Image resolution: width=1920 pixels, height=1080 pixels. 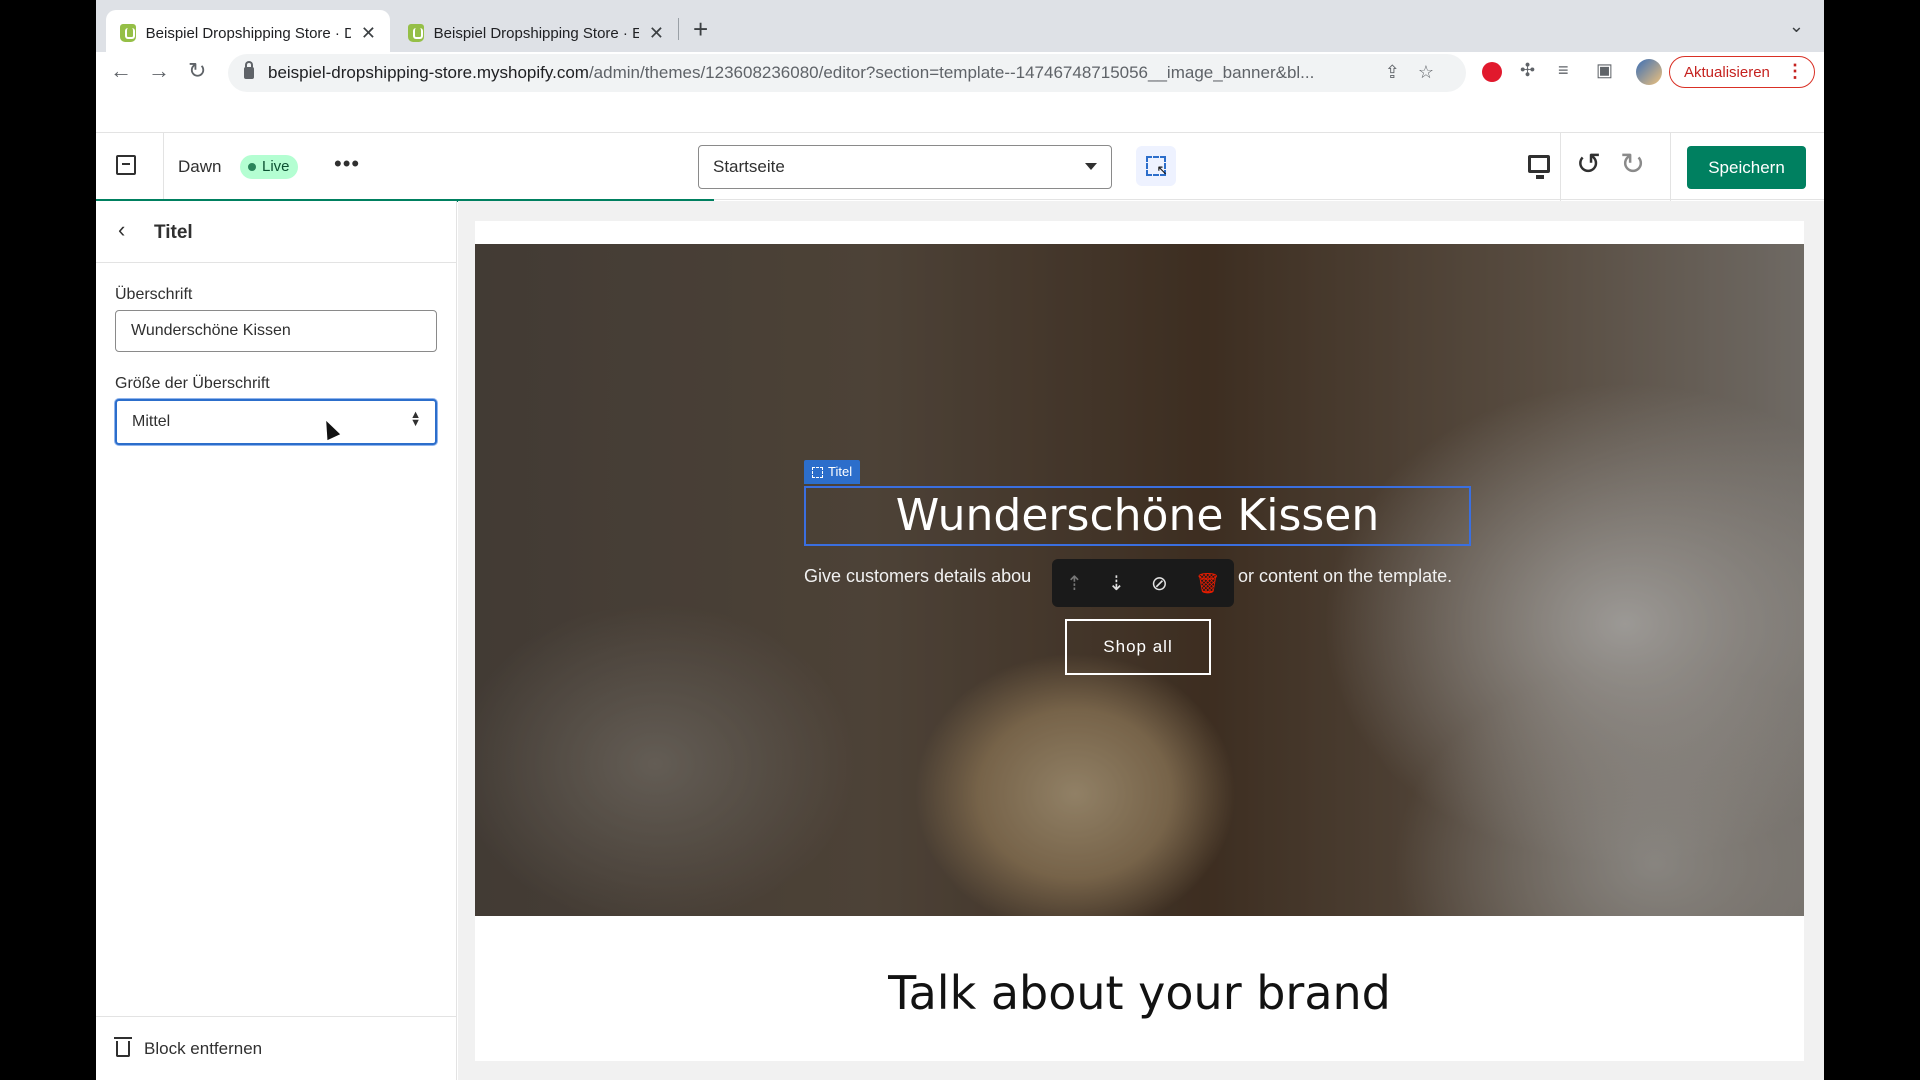 I want to click on share-bookmark-icons: ⇪☆, so click(x=1418, y=72).